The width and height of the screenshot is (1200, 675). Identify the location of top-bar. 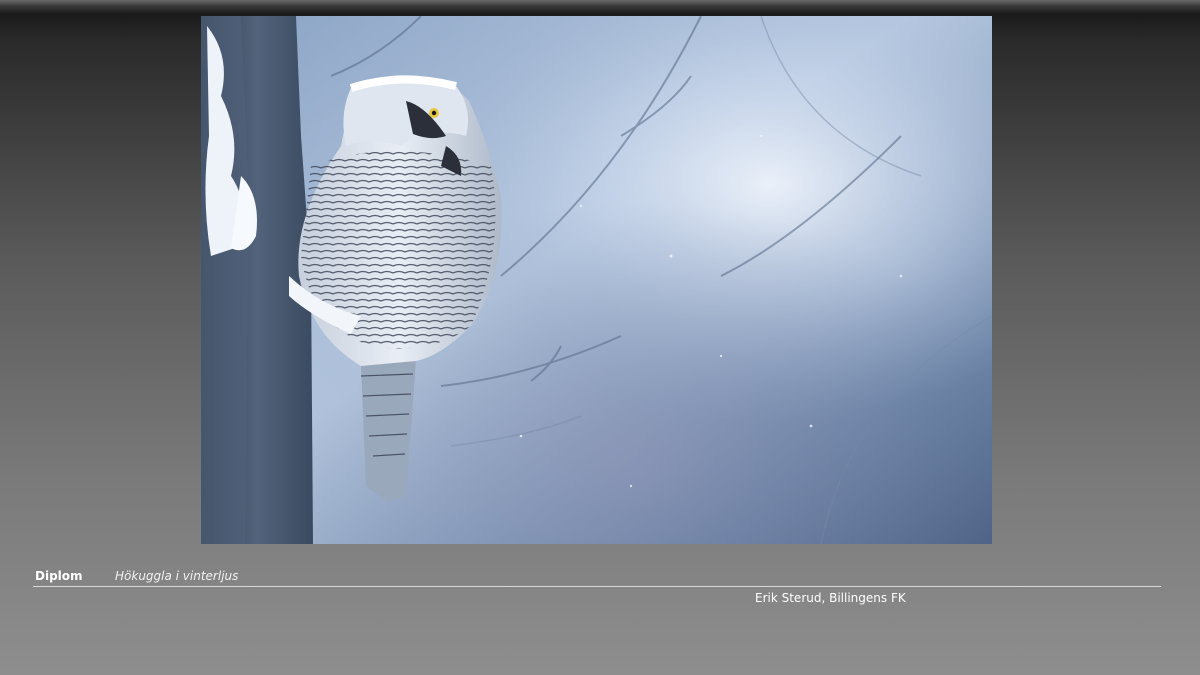
(600, 7).